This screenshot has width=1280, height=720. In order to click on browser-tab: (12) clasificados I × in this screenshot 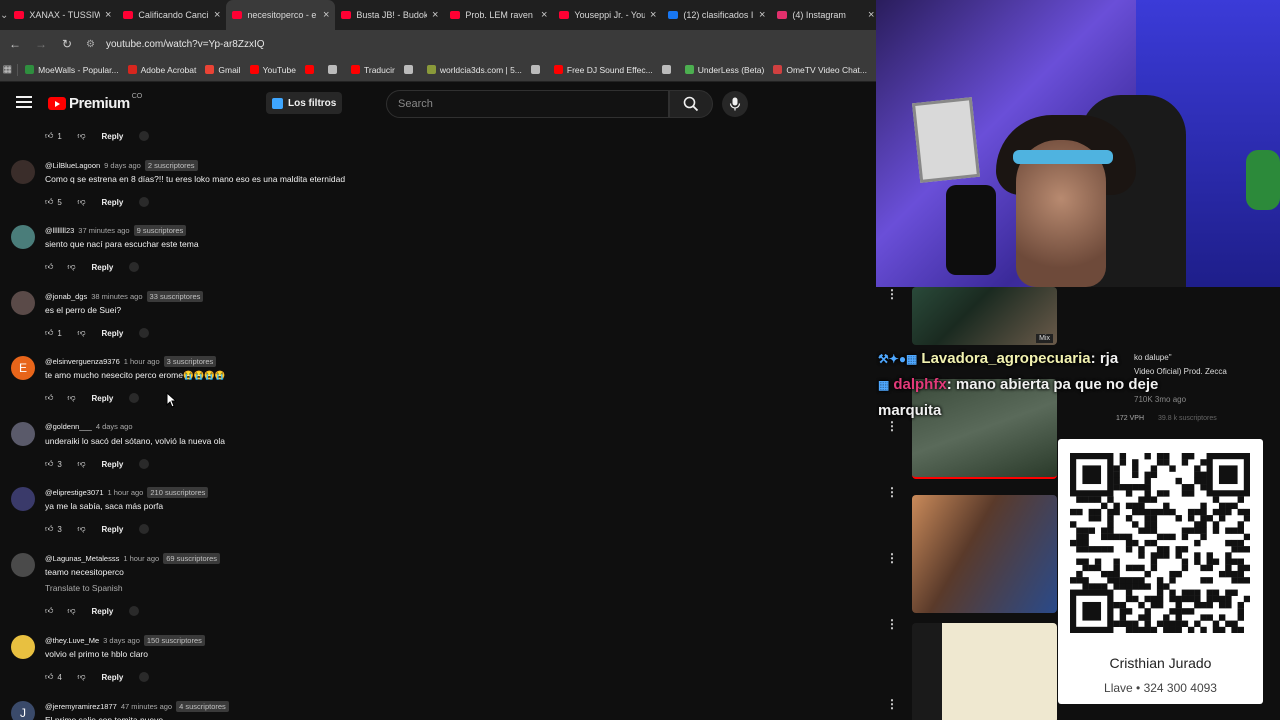, I will do `click(716, 15)`.